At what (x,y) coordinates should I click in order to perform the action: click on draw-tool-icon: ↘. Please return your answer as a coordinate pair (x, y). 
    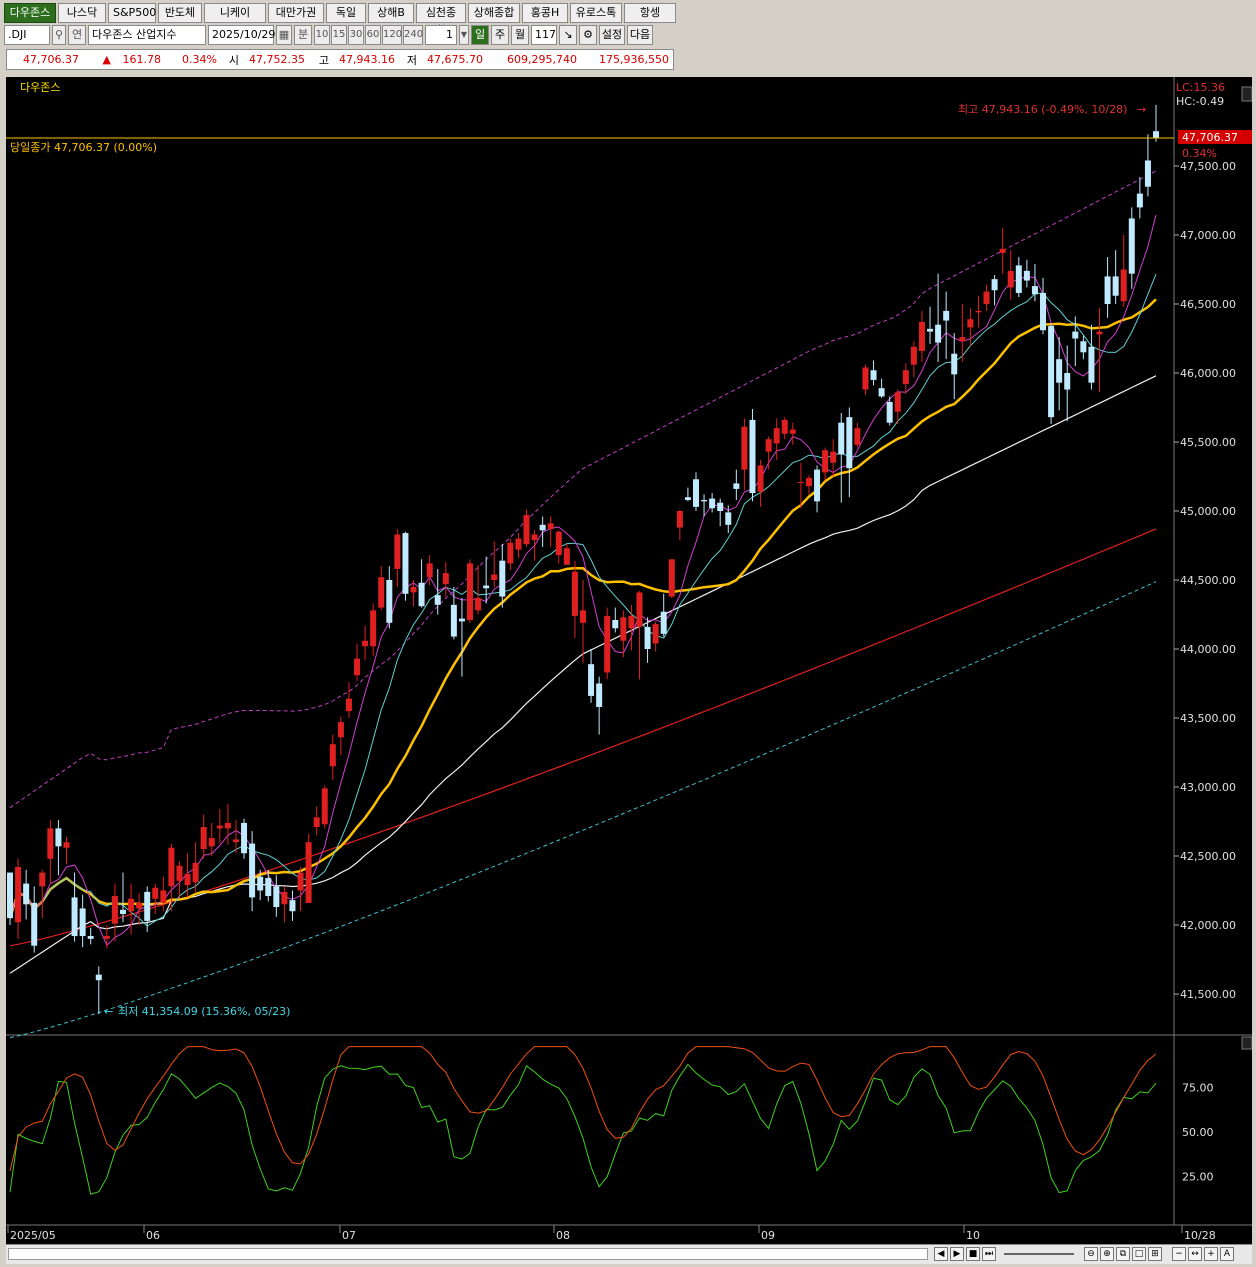
    Looking at the image, I should click on (568, 35).